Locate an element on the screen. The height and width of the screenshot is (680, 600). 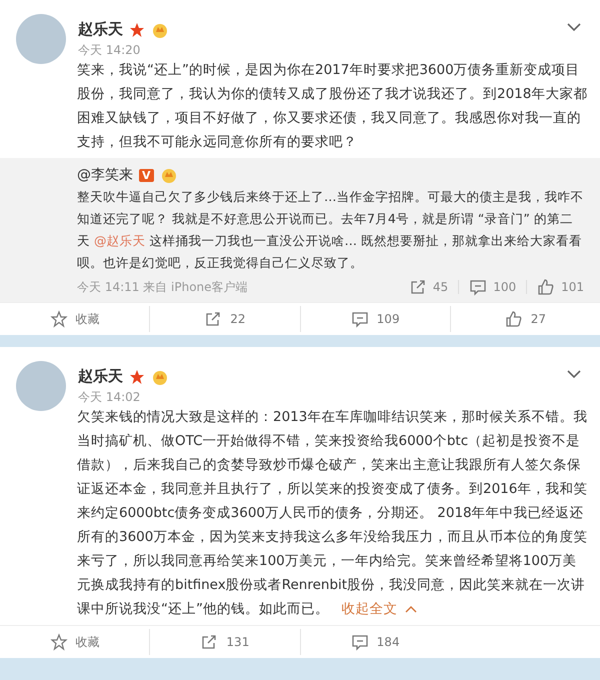
post-meta: 今天 14:11 来自 iPhone客户端 is located at coordinates (162, 287).